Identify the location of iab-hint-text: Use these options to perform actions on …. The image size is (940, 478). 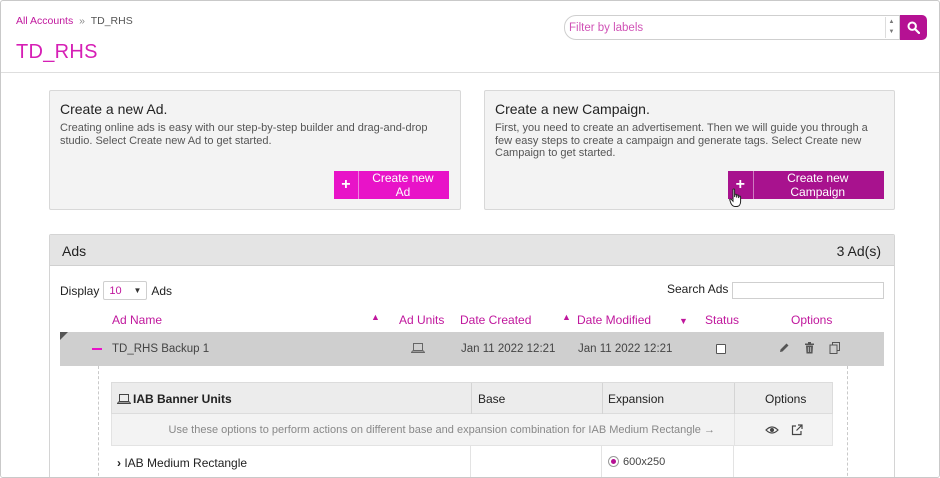
(442, 430).